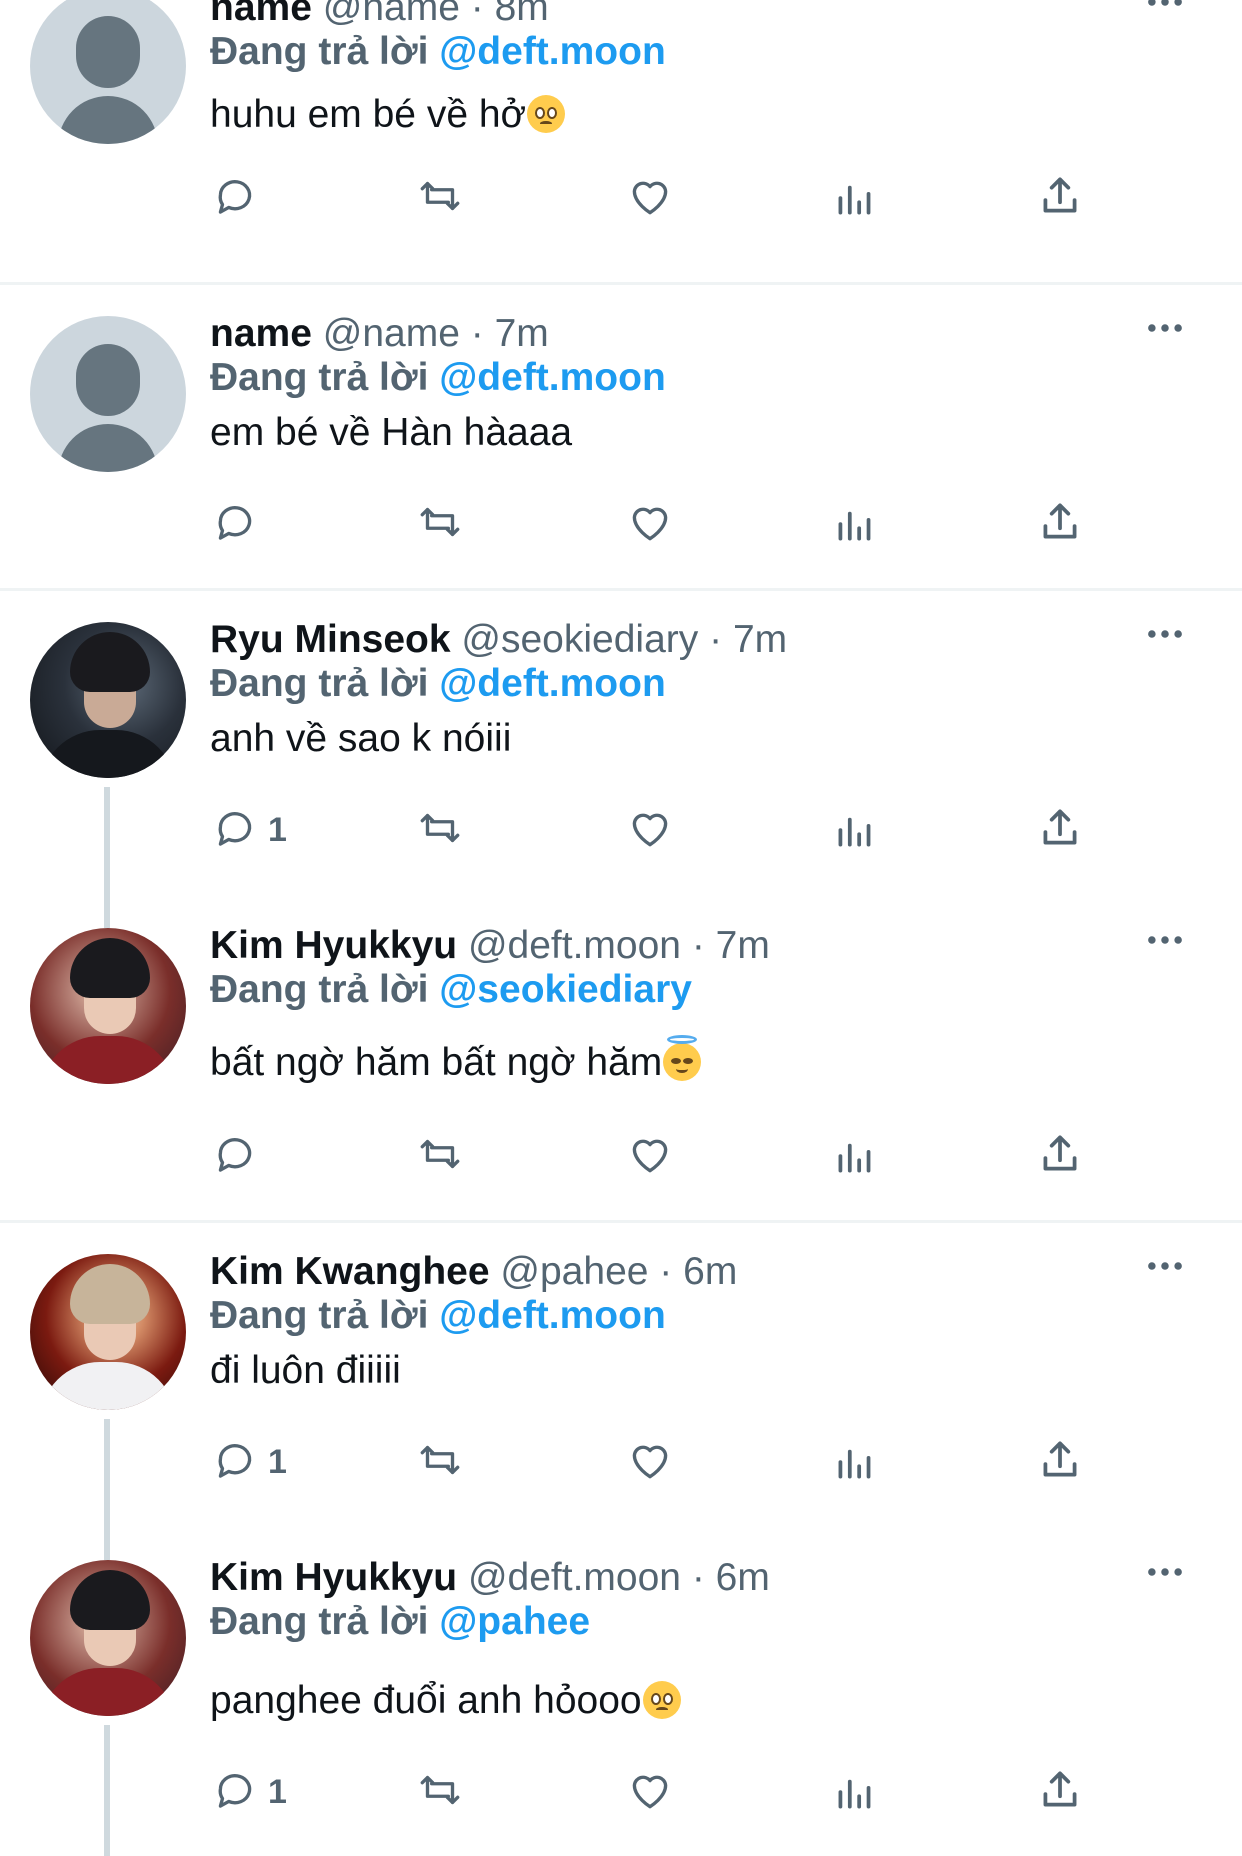 This screenshot has height=1856, width=1242. I want to click on display-name: Kim Kwanghee, so click(350, 1271).